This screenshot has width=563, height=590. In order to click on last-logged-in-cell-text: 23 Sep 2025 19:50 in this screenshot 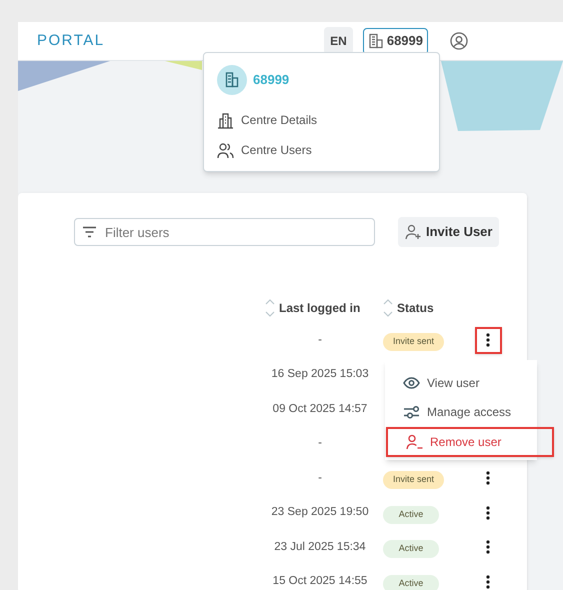, I will do `click(320, 512)`.